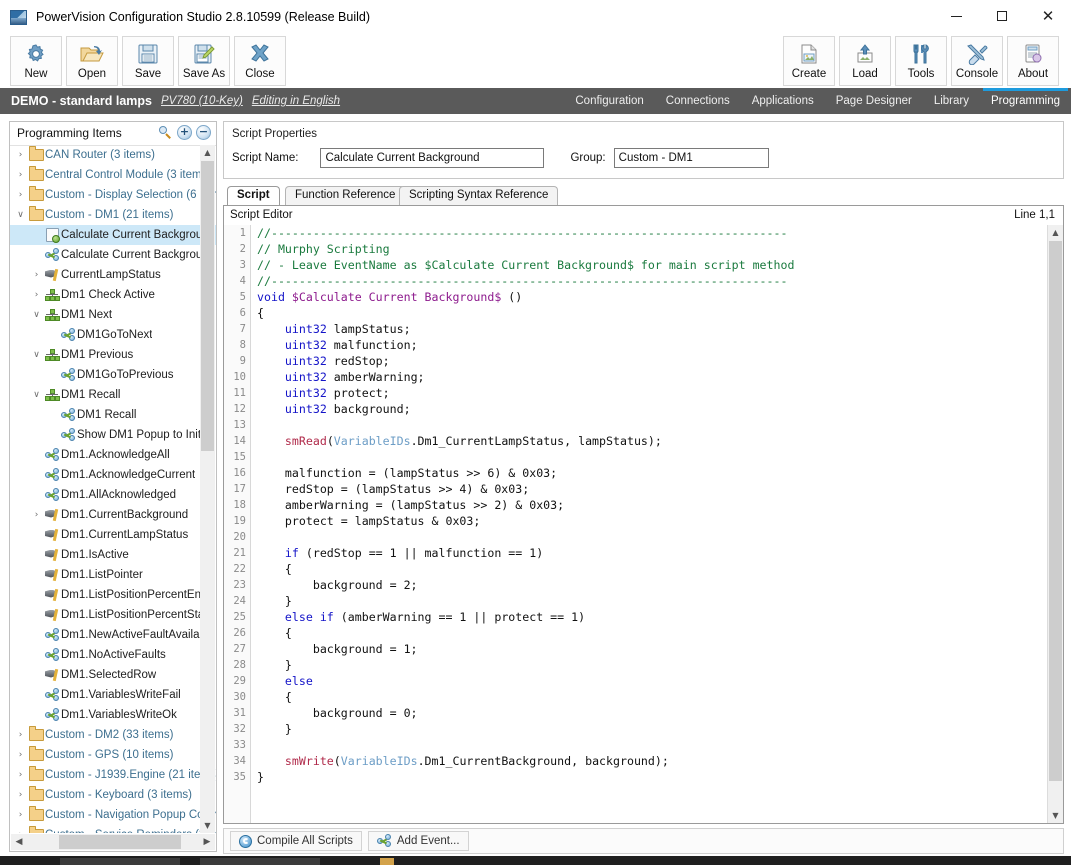 This screenshot has width=1071, height=865. Describe the element at coordinates (113, 575) in the screenshot. I see `tree-item: Dm1.ListPointer` at that location.